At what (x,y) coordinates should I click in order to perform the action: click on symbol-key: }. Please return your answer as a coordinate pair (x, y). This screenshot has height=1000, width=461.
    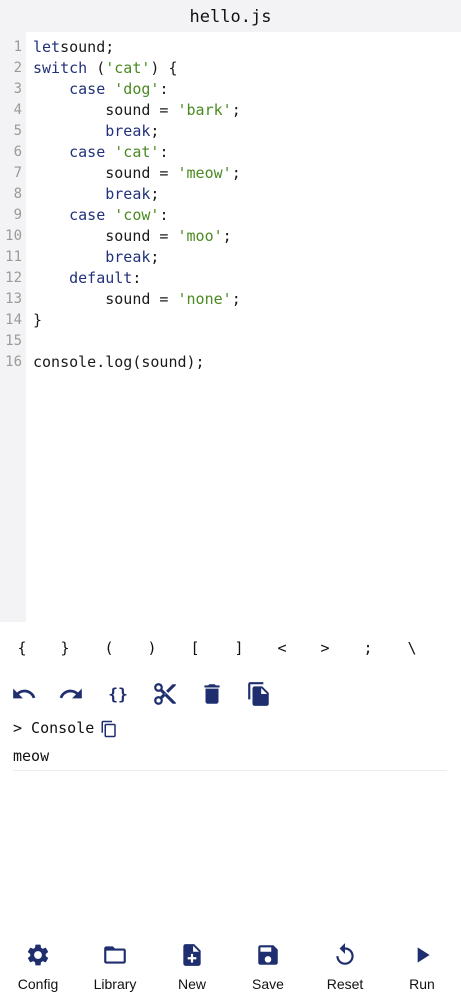
    Looking at the image, I should click on (65, 648).